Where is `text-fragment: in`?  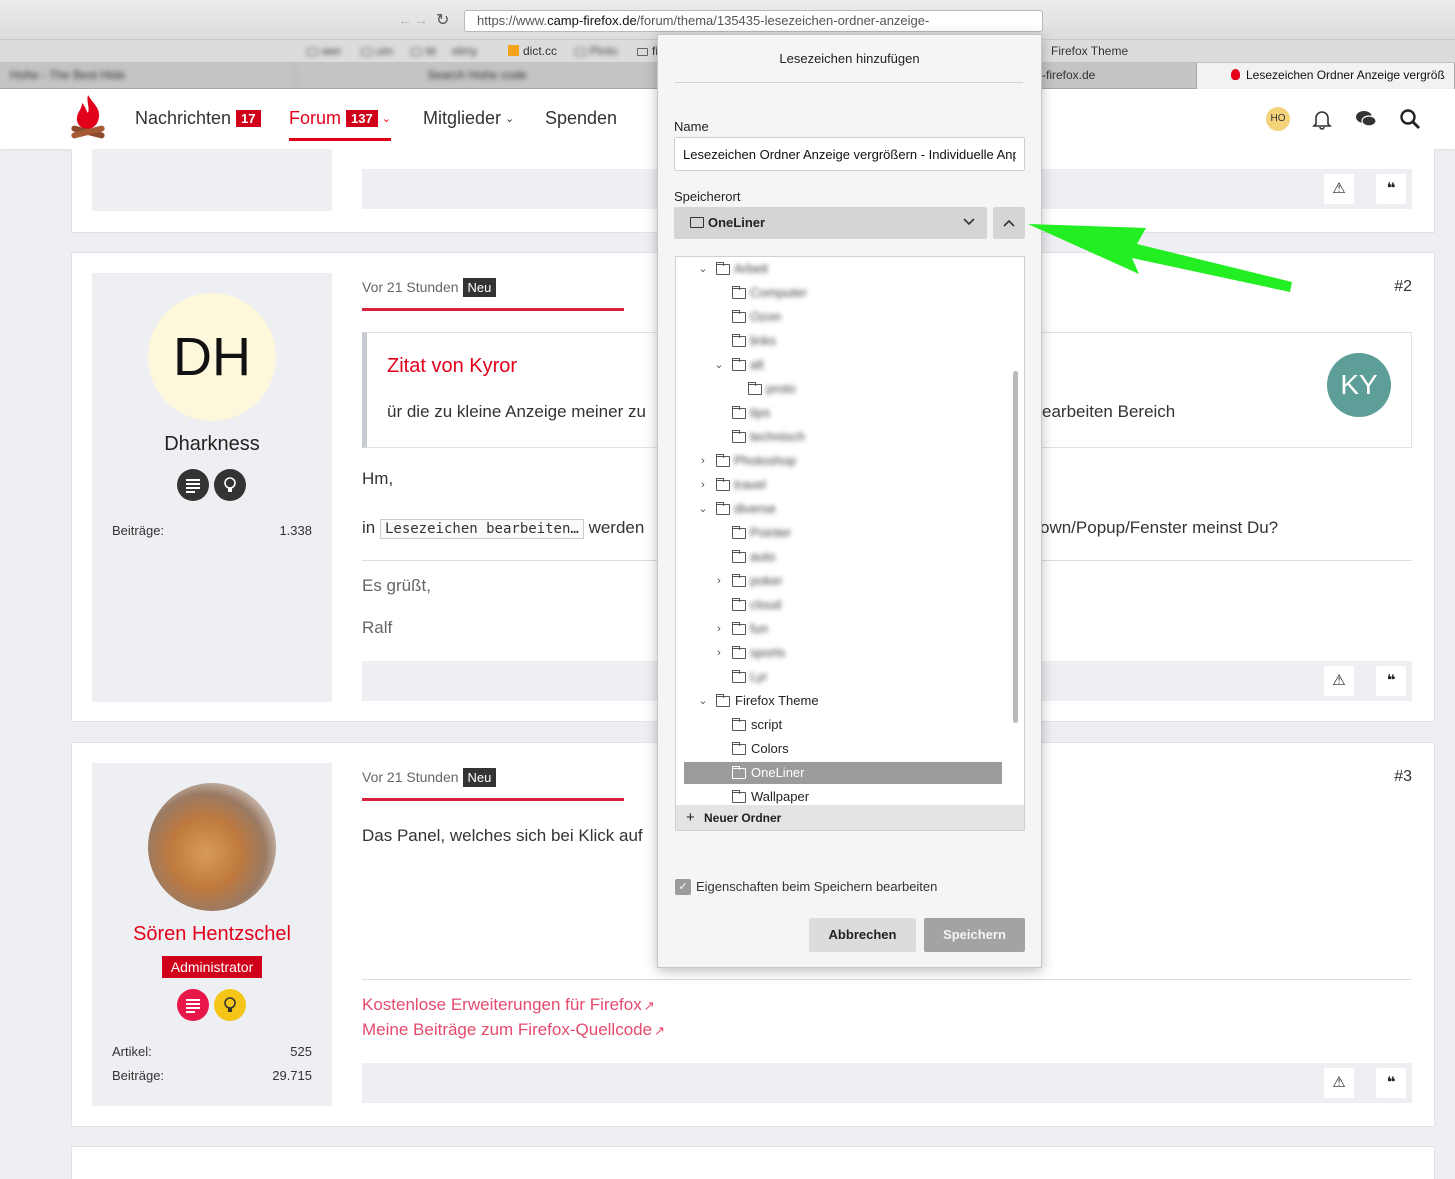
text-fragment: in is located at coordinates (369, 527).